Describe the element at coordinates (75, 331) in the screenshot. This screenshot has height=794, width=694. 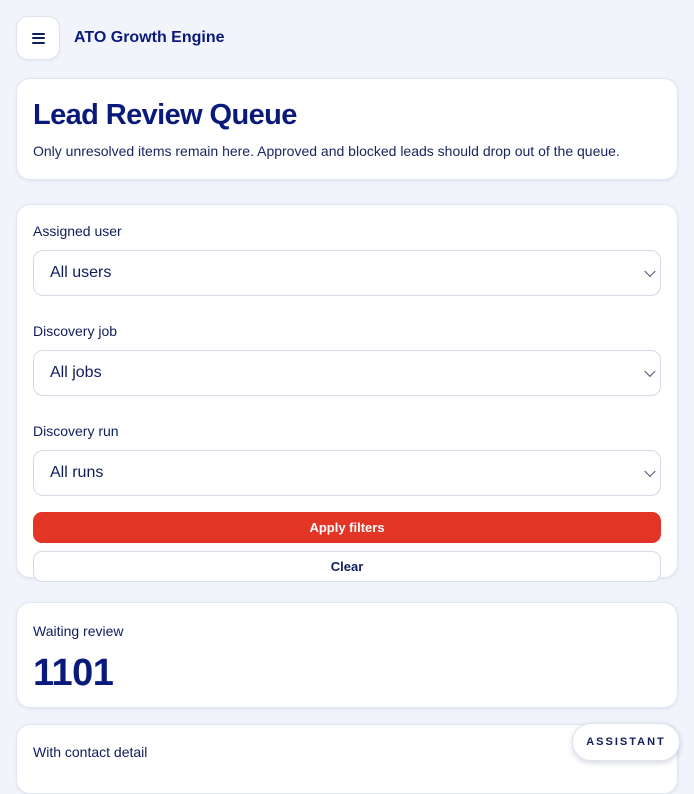
I see `discovery-job-label: Discovery job` at that location.